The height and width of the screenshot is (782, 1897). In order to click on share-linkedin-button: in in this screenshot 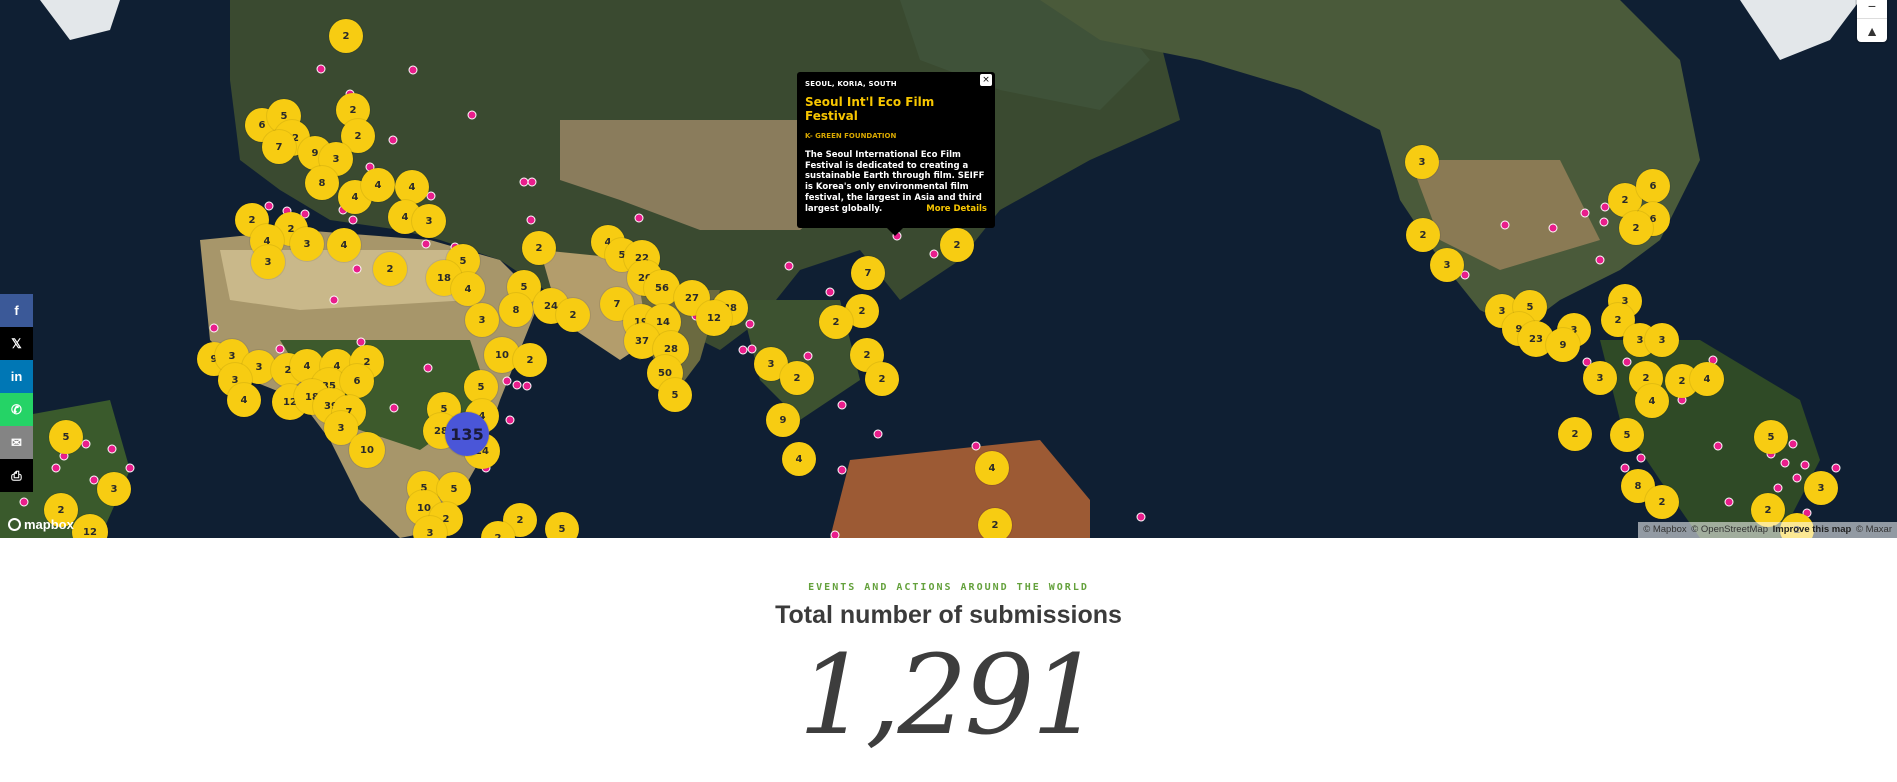, I will do `click(16, 376)`.